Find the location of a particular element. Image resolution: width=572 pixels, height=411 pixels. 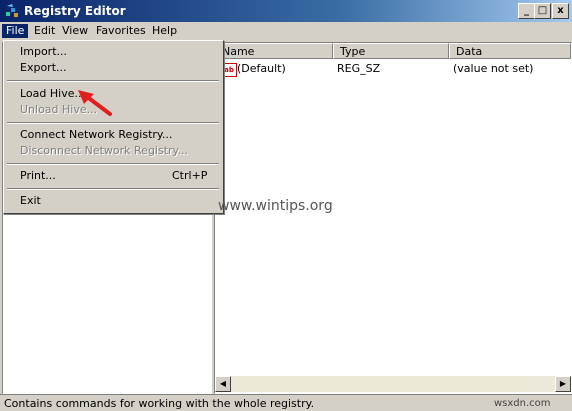

menu-item-print-shortcut: Ctrl+P is located at coordinates (190, 175).